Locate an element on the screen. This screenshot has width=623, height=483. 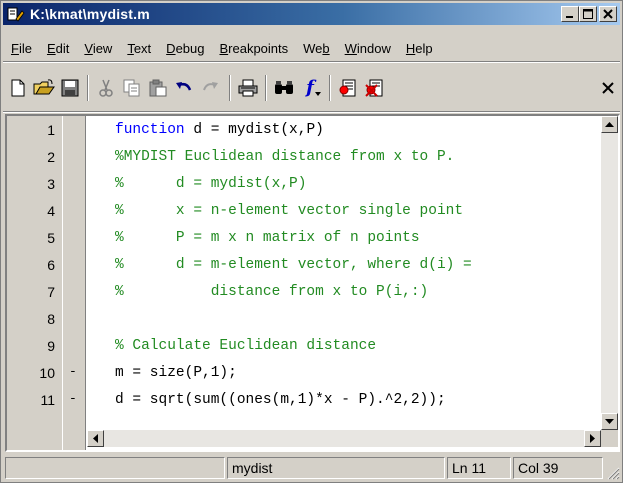
line-number: 9 is located at coordinates (51, 346).